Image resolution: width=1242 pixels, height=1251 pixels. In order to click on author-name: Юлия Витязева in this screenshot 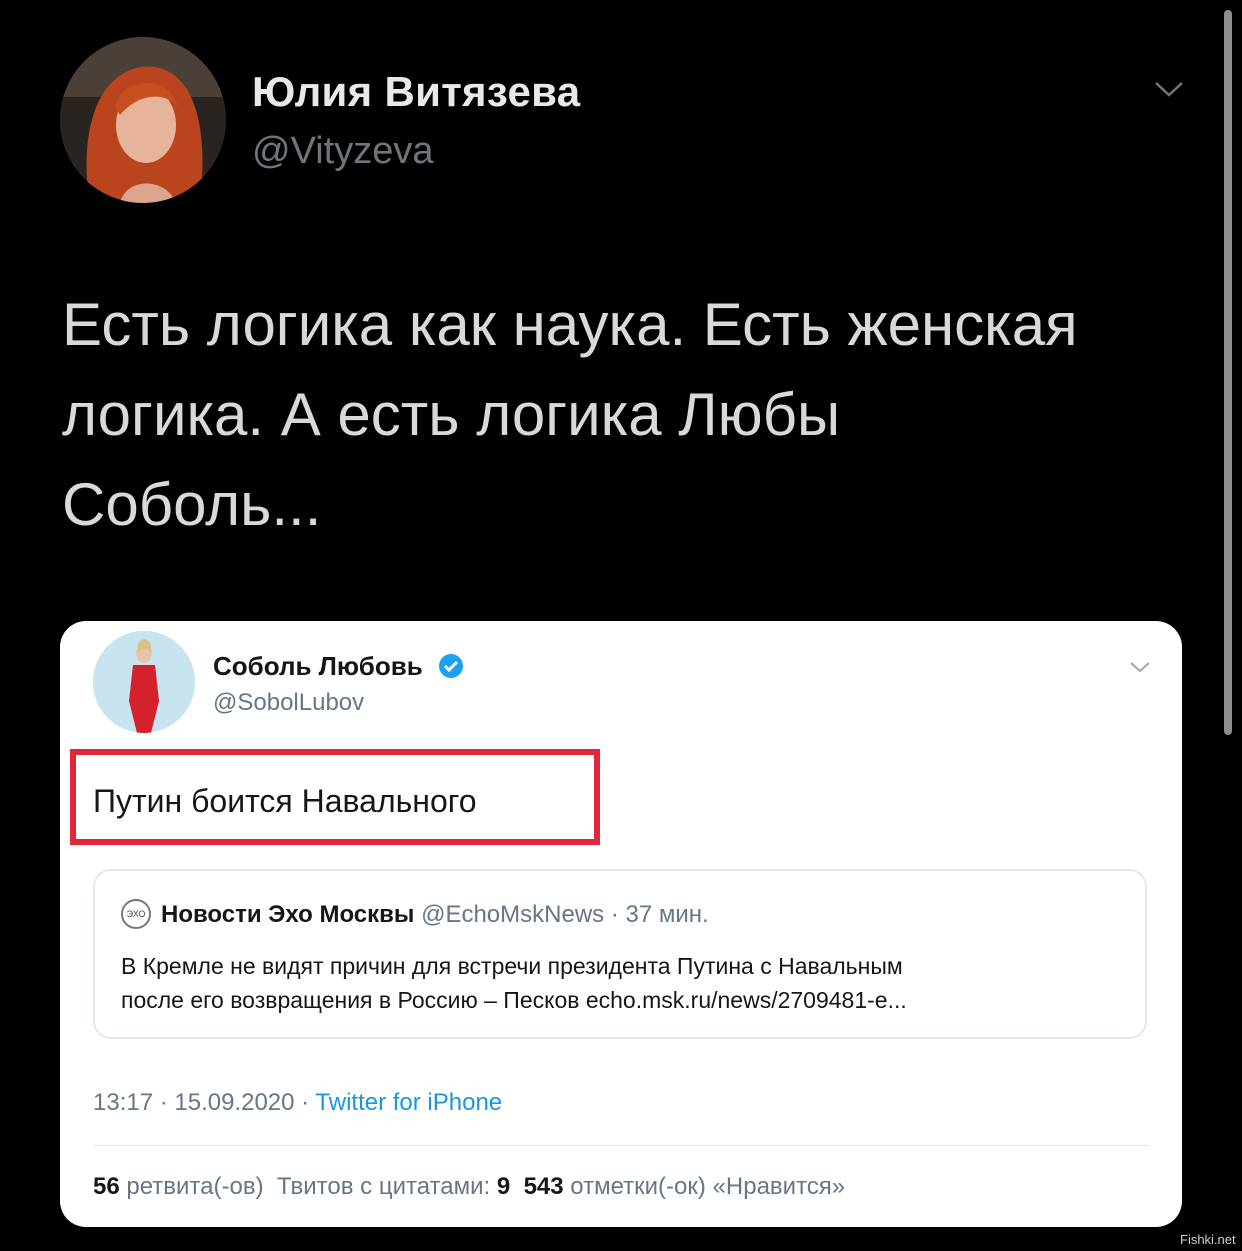, I will do `click(416, 92)`.